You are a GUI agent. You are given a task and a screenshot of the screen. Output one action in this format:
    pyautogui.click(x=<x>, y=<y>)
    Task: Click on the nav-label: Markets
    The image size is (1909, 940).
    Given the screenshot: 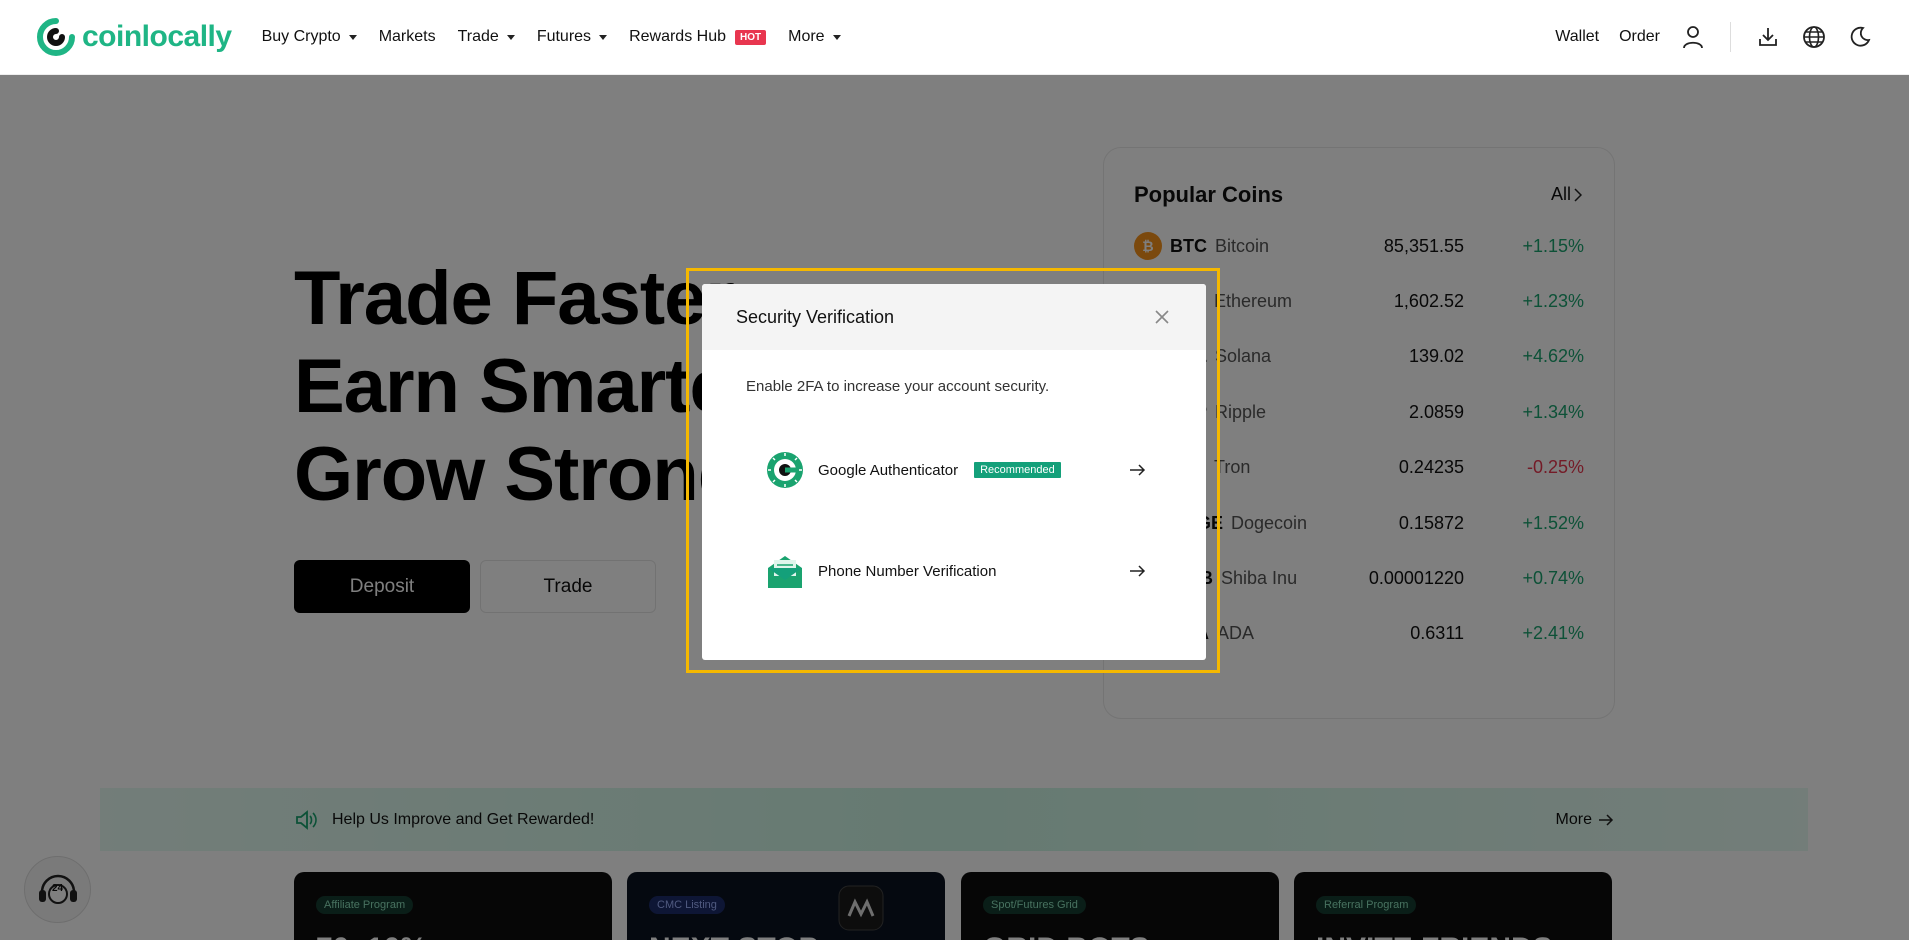 What is the action you would take?
    pyautogui.click(x=407, y=36)
    